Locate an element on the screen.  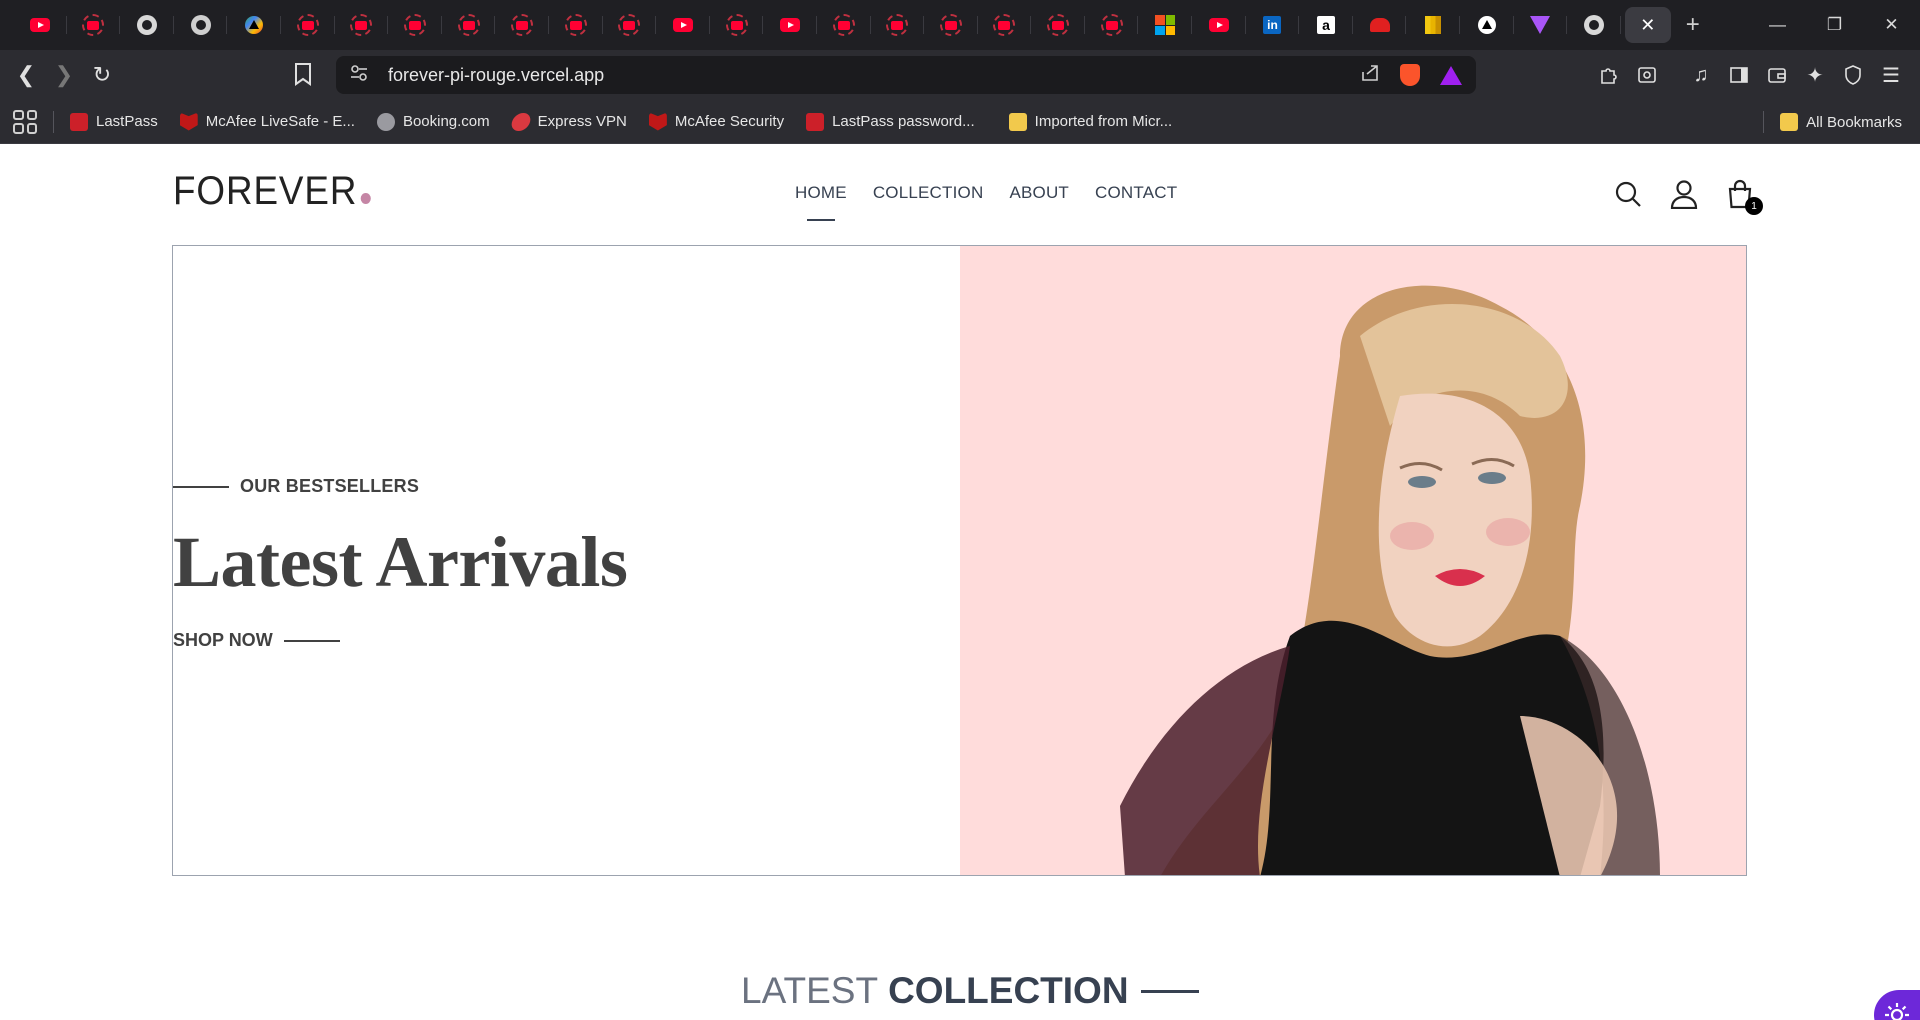
tab-strip: in a ✕ + — ❐ ✕ is located at coordinates (960, 25).